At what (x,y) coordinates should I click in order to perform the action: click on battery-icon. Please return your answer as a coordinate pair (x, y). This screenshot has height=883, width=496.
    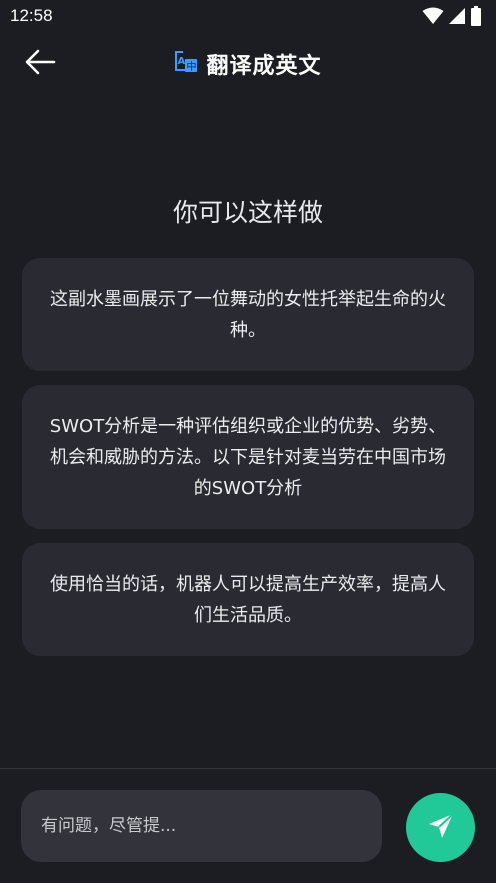
    Looking at the image, I should click on (476, 18).